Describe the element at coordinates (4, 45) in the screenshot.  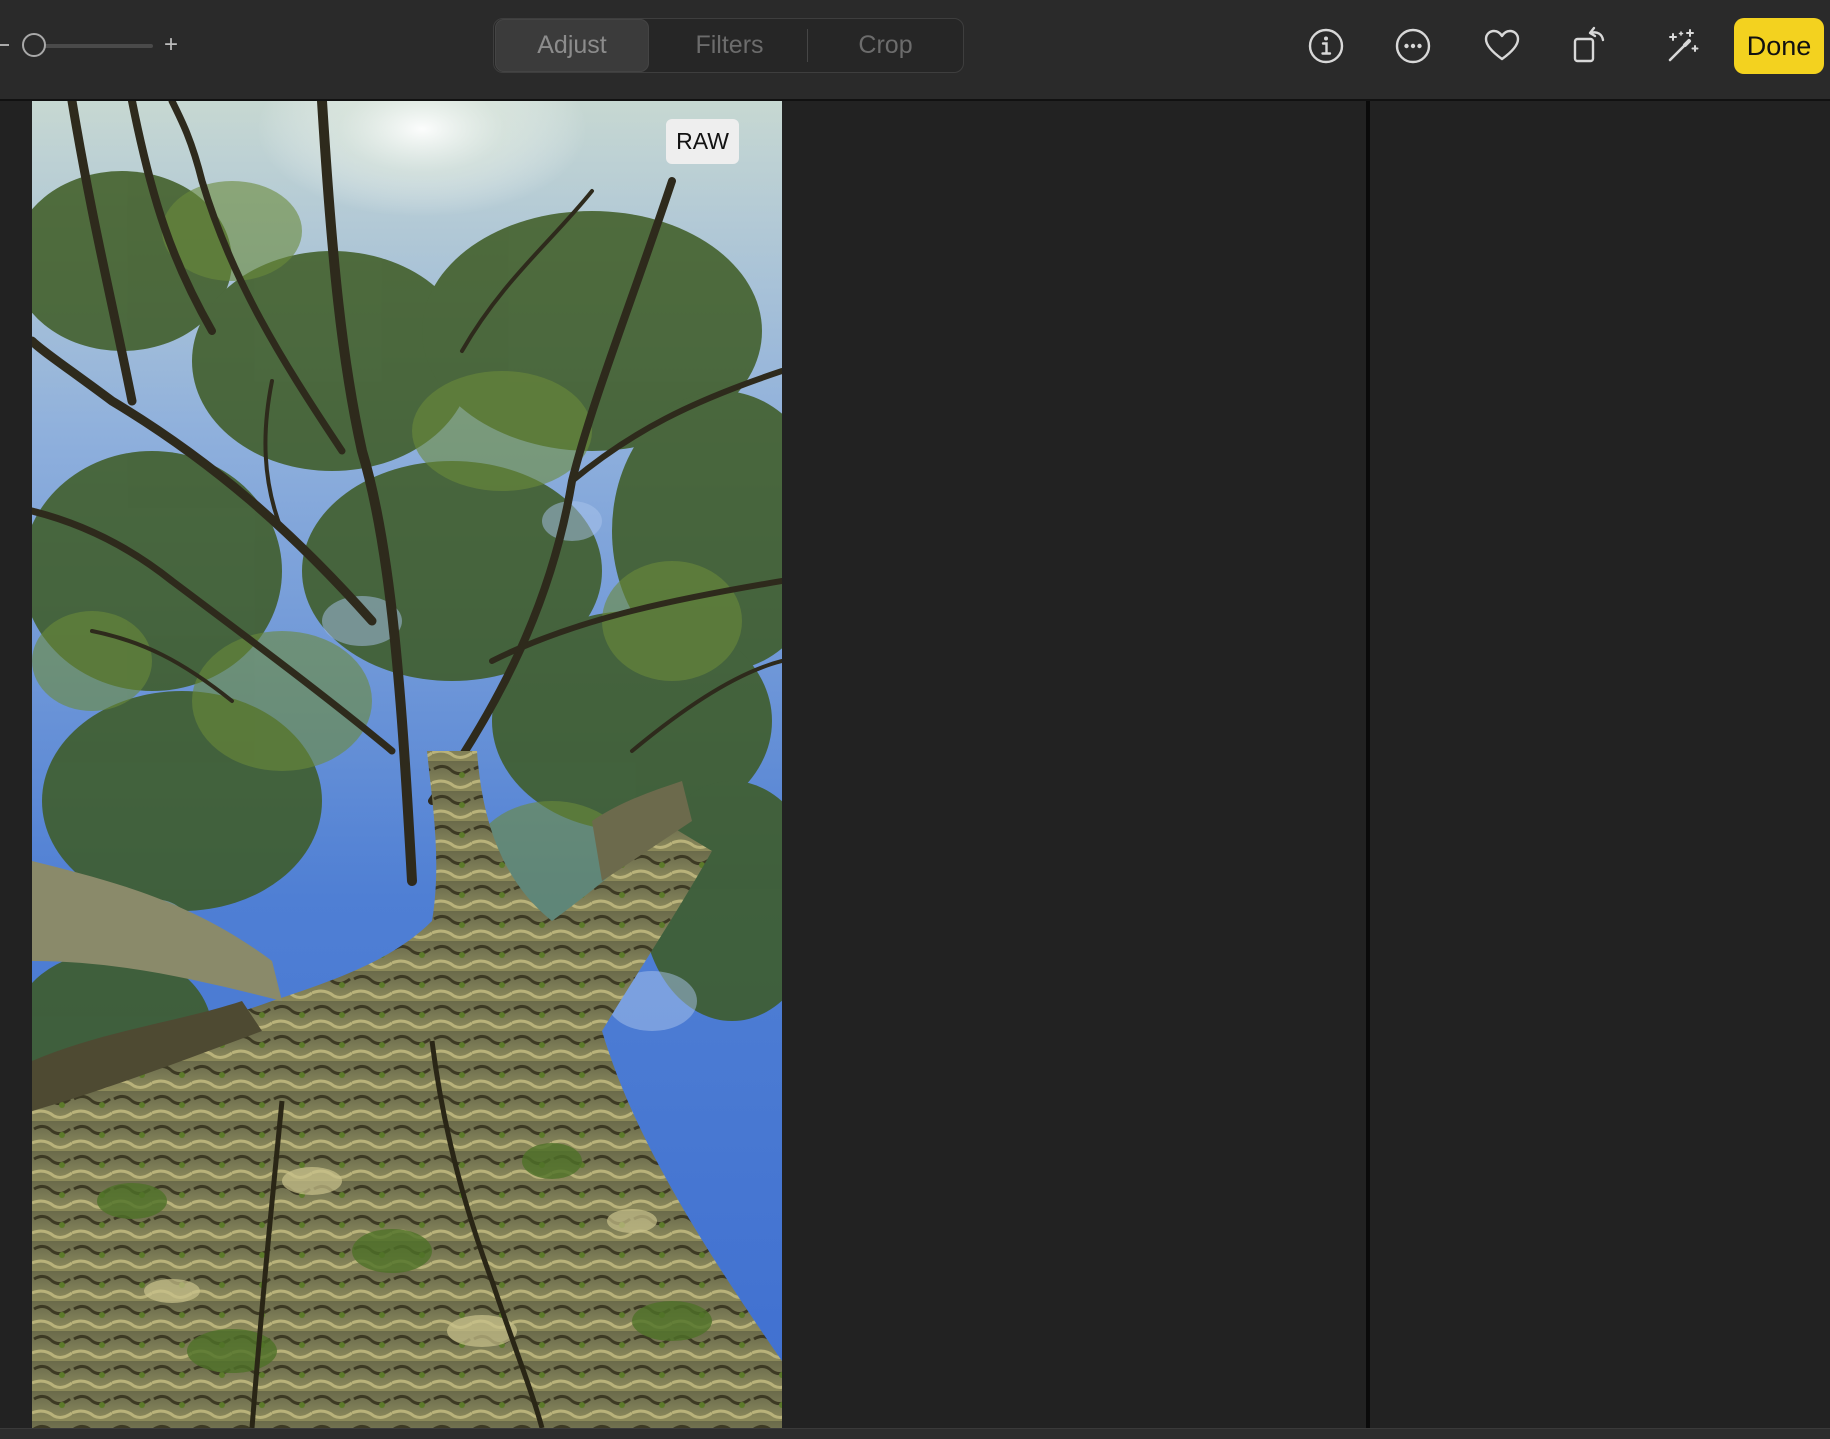
I see `zoom-minus-icon` at that location.